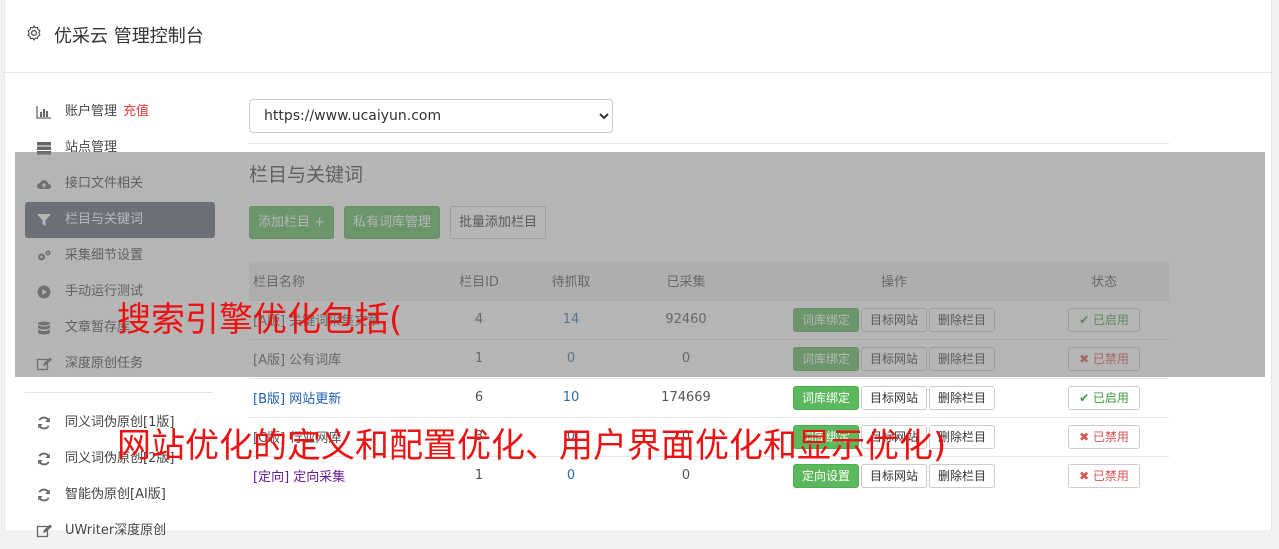 The image size is (1279, 549). I want to click on collected-count: 0, so click(686, 358).